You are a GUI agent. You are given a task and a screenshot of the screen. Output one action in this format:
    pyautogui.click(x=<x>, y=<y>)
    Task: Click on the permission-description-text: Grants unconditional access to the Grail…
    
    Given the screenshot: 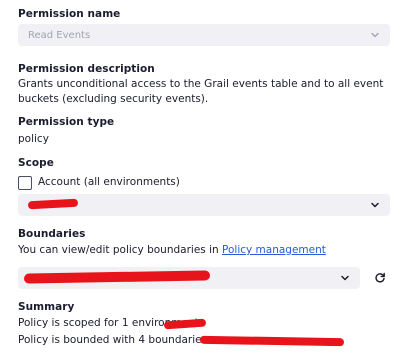 What is the action you would take?
    pyautogui.click(x=201, y=91)
    